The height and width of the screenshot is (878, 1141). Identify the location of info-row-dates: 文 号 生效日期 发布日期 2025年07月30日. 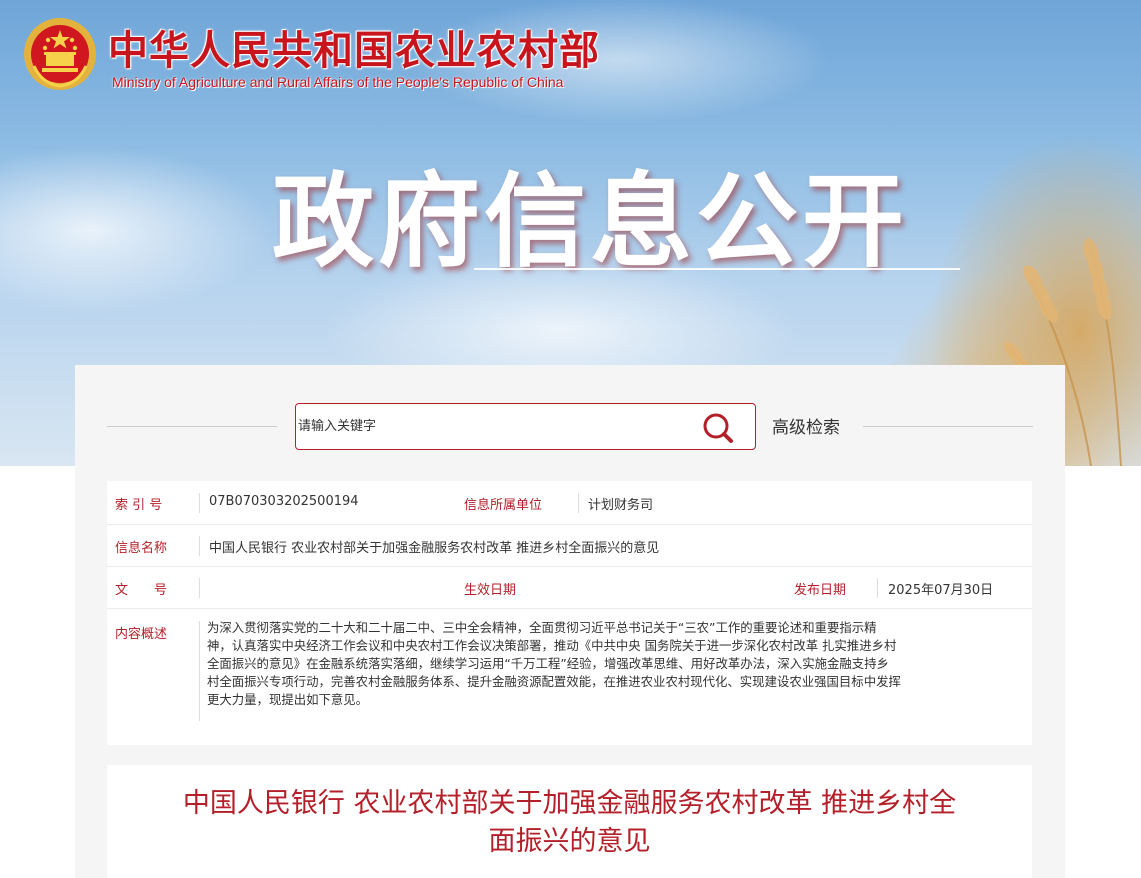
(569, 588).